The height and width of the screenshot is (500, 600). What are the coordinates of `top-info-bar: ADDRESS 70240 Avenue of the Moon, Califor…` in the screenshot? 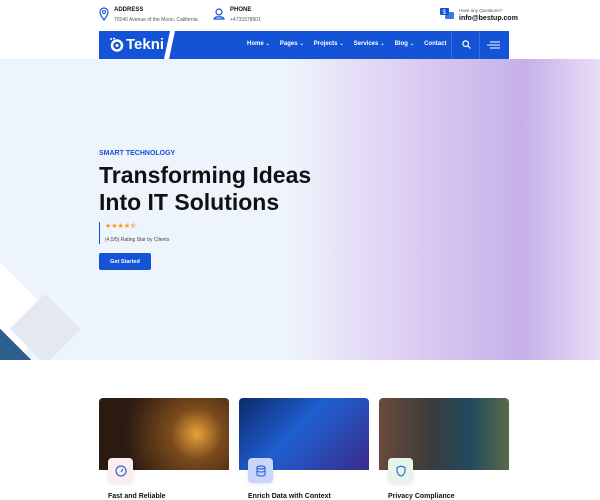 It's located at (300, 15).